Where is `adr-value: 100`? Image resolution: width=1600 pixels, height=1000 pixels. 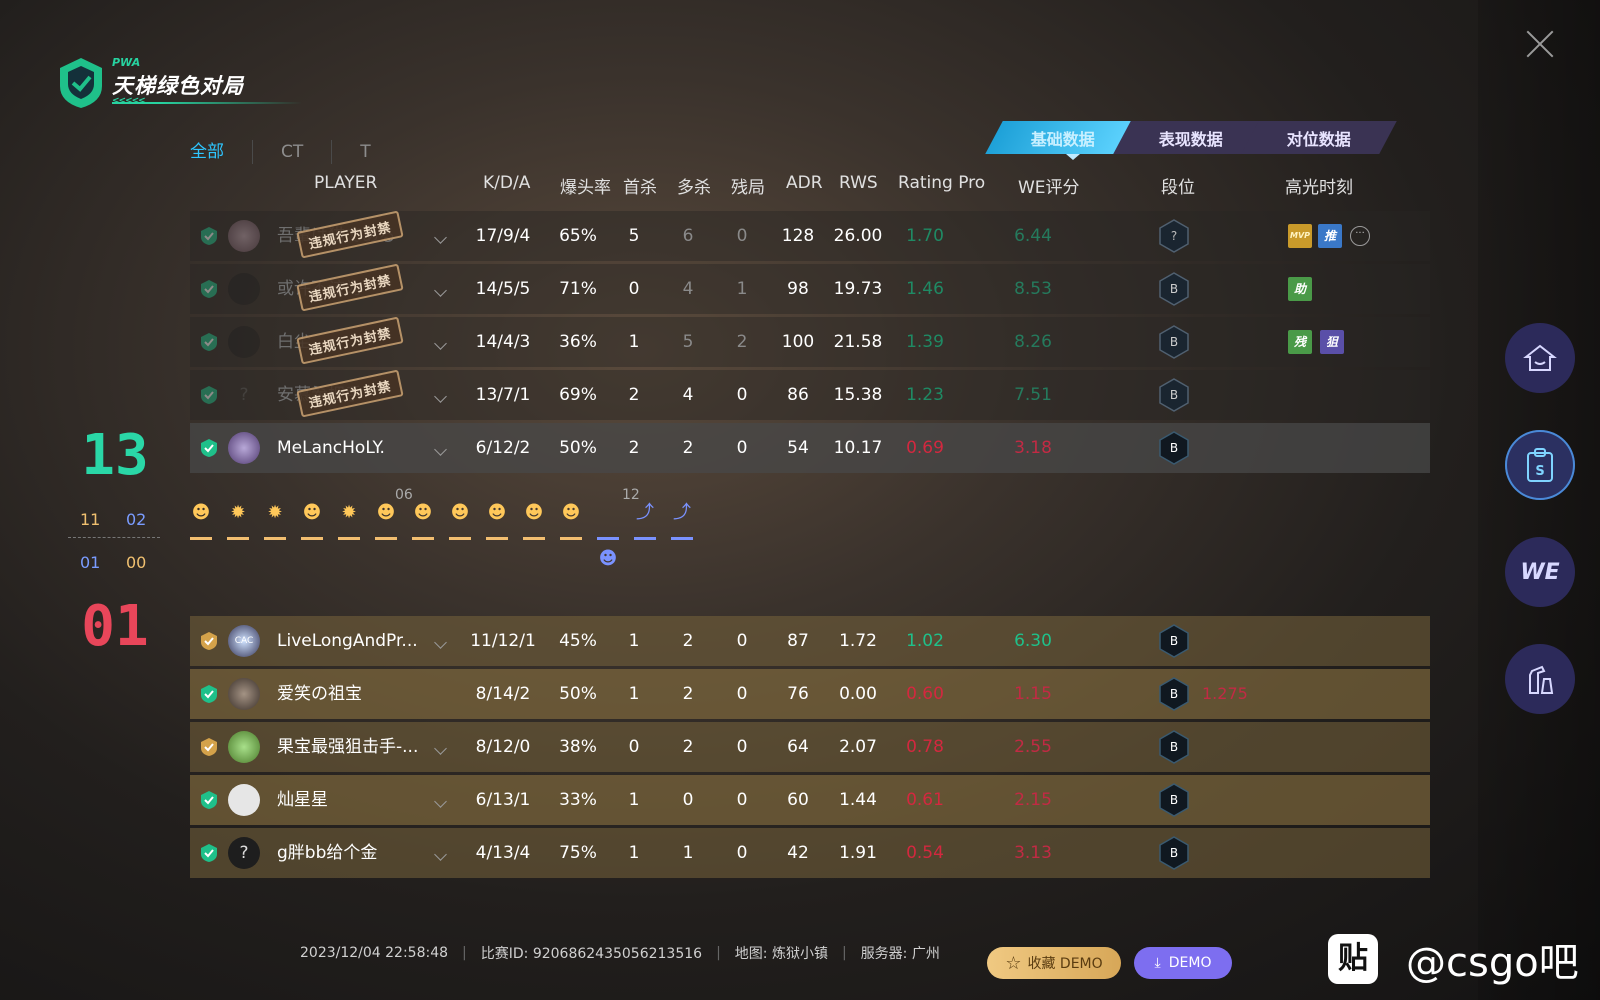
adr-value: 100 is located at coordinates (798, 342).